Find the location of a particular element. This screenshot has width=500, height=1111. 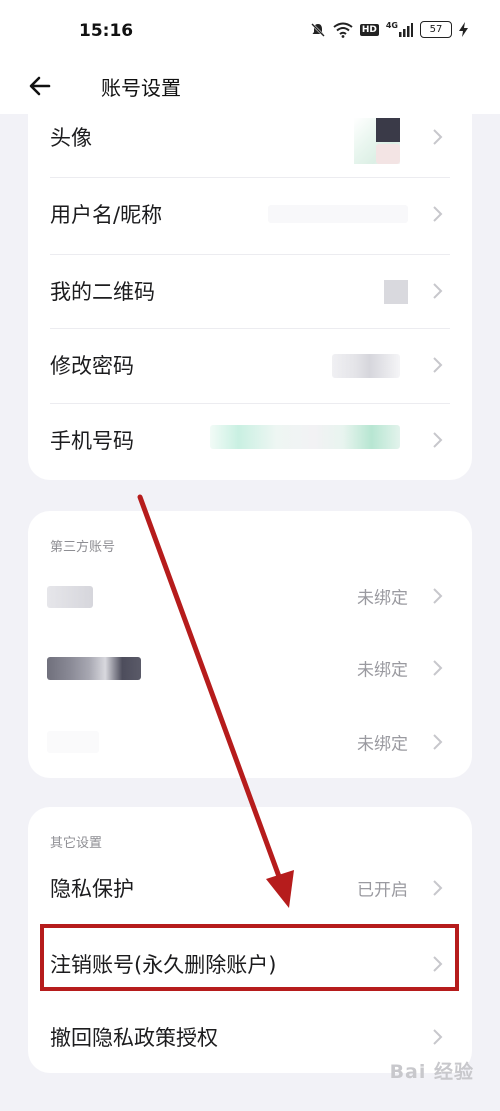

status-bar: 15:16 HD 4G 57 is located at coordinates (250, 31).